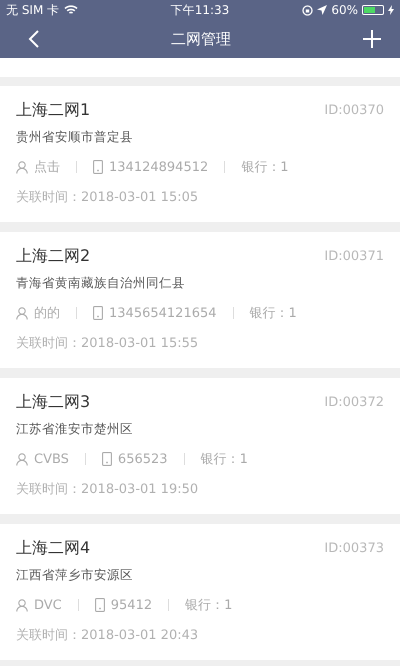  I want to click on network-id: ID:00371, so click(354, 256).